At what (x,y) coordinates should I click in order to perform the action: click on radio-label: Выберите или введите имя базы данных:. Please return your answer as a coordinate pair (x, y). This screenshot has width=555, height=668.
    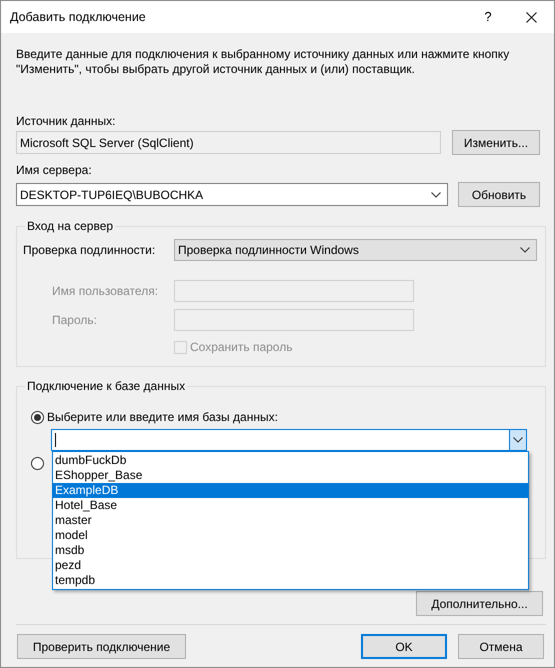
    Looking at the image, I should click on (162, 417).